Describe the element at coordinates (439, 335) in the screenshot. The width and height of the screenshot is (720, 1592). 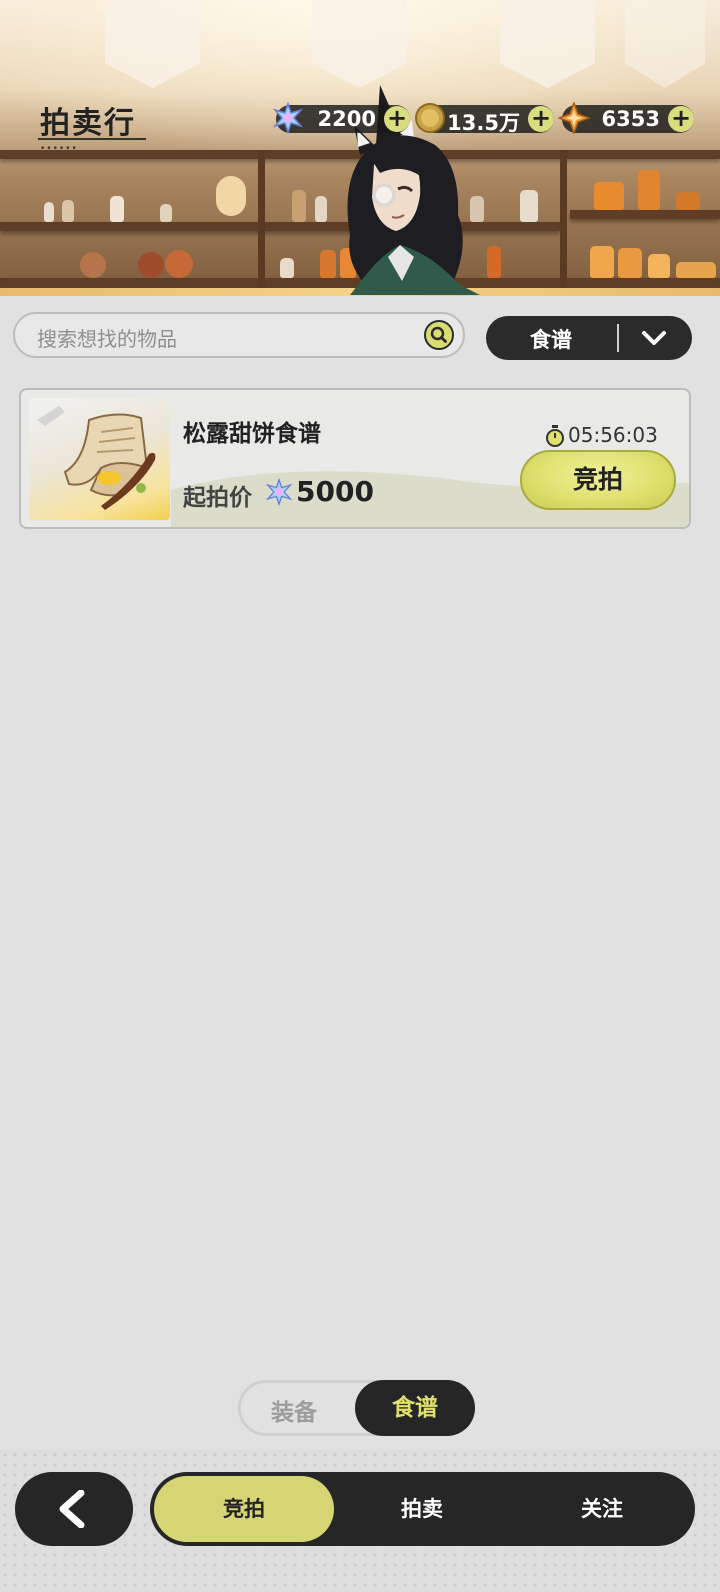
I see `search-icon` at that location.